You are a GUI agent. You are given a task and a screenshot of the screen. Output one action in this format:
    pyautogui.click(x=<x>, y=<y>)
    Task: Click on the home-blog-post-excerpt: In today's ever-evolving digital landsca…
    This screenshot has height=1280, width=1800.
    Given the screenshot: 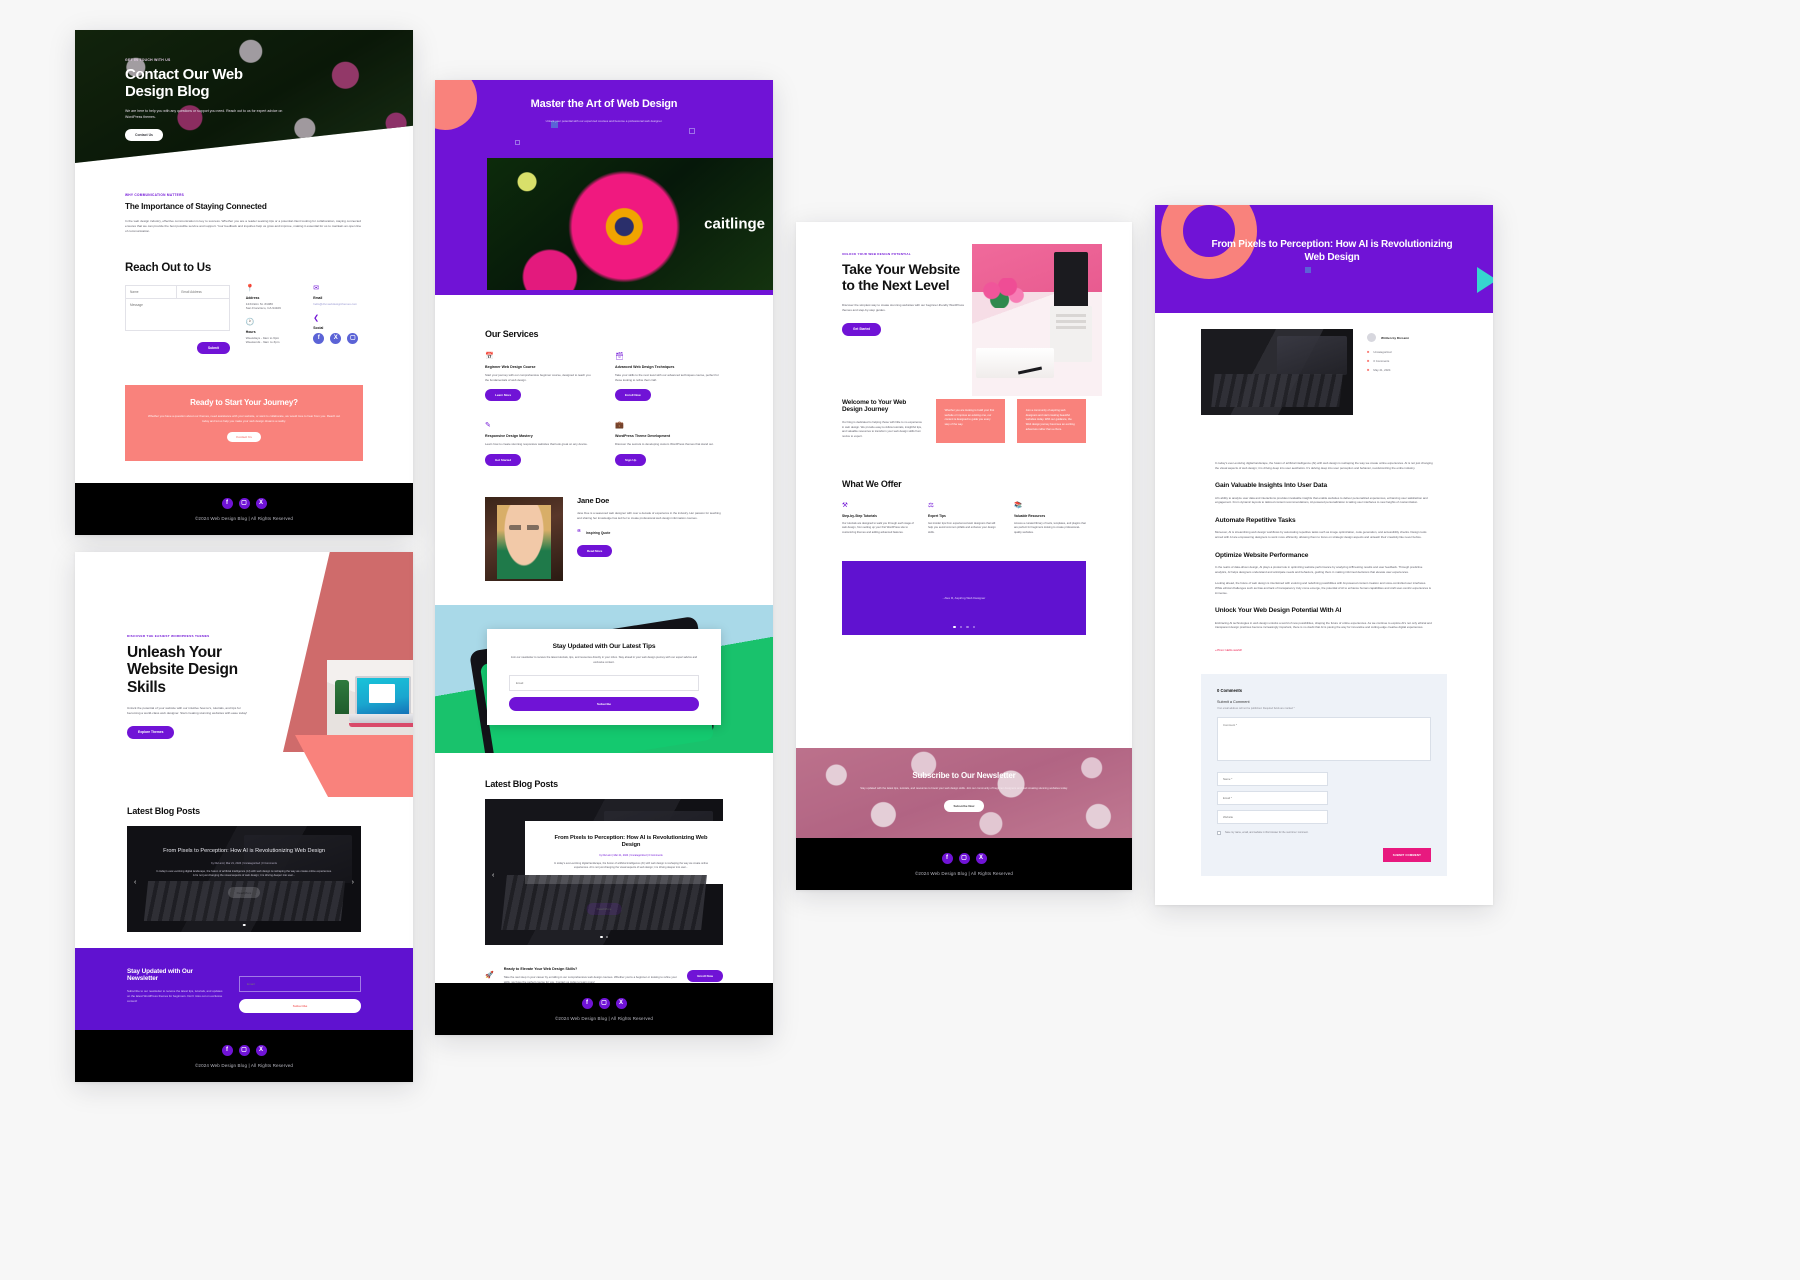 What is the action you would take?
    pyautogui.click(x=244, y=873)
    